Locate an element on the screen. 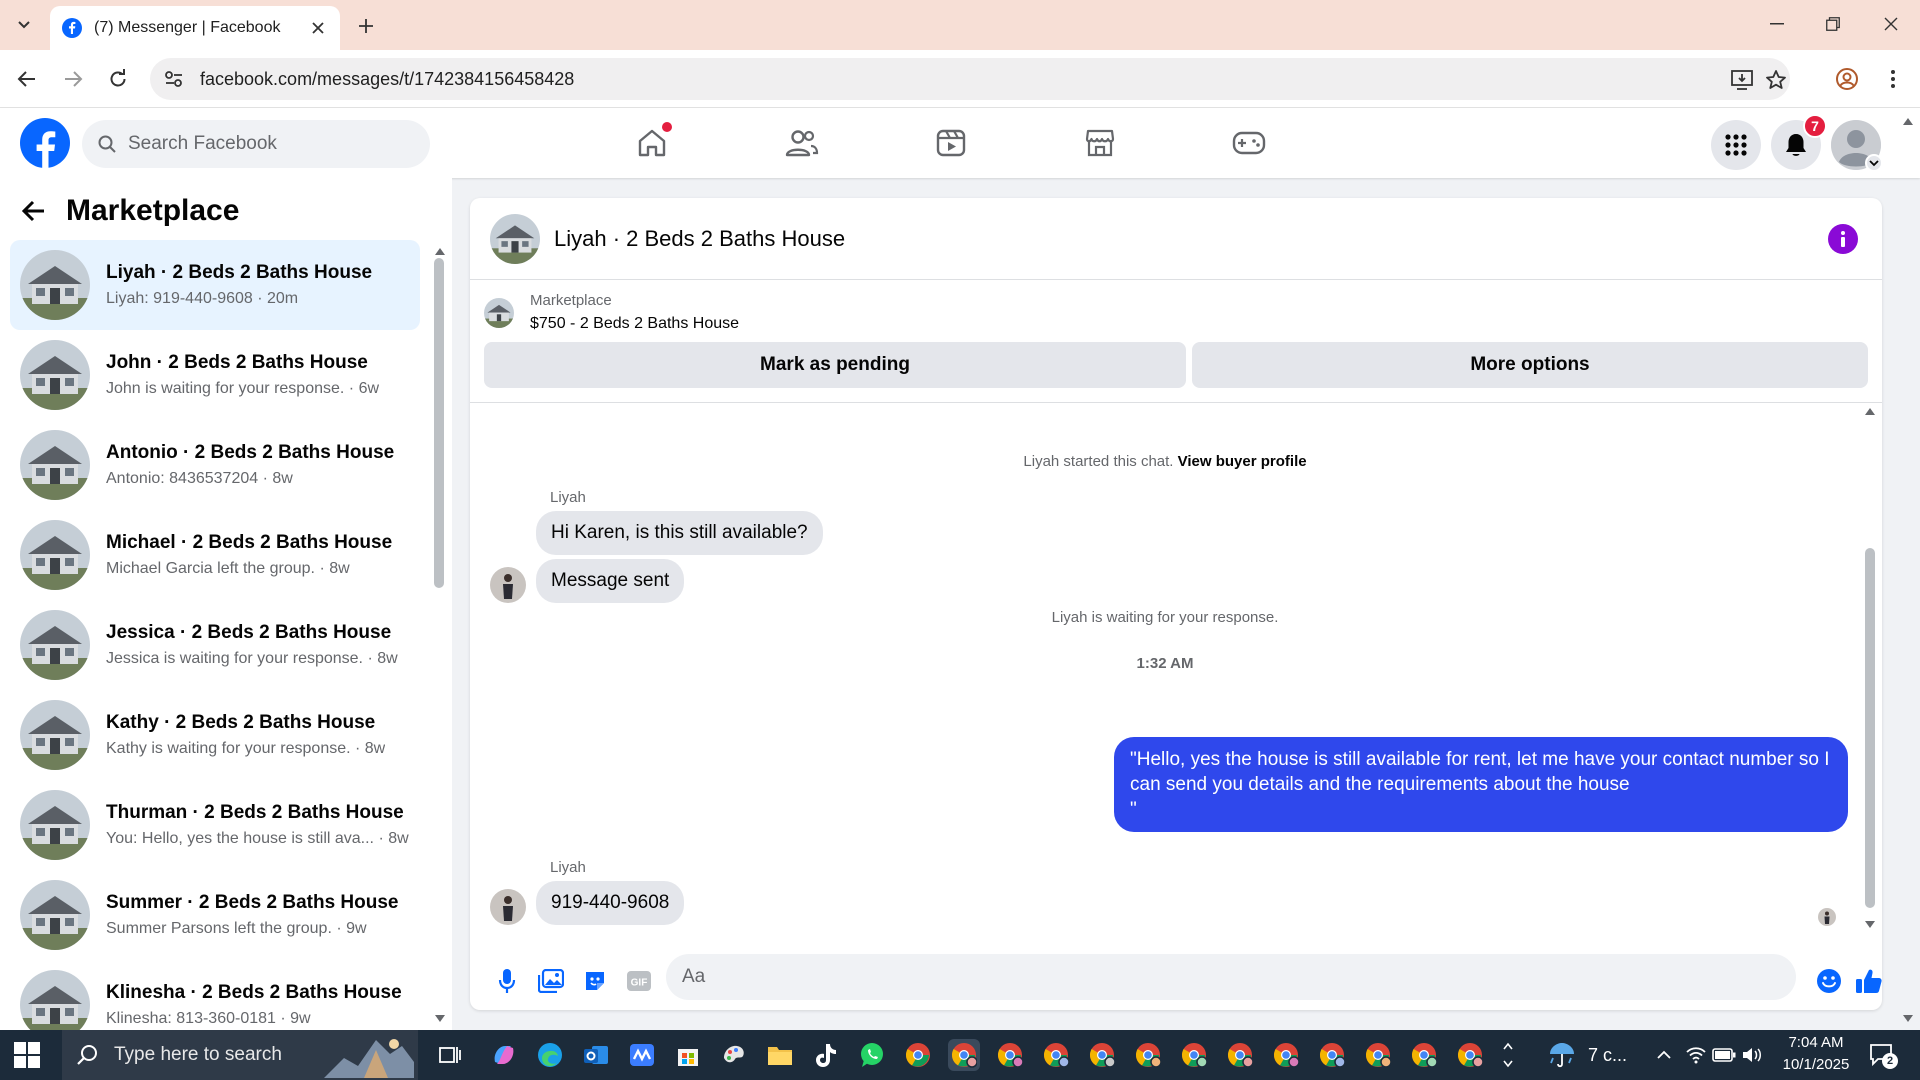 The image size is (1920, 1080). chat-scrollbar-thumb is located at coordinates (1870, 728).